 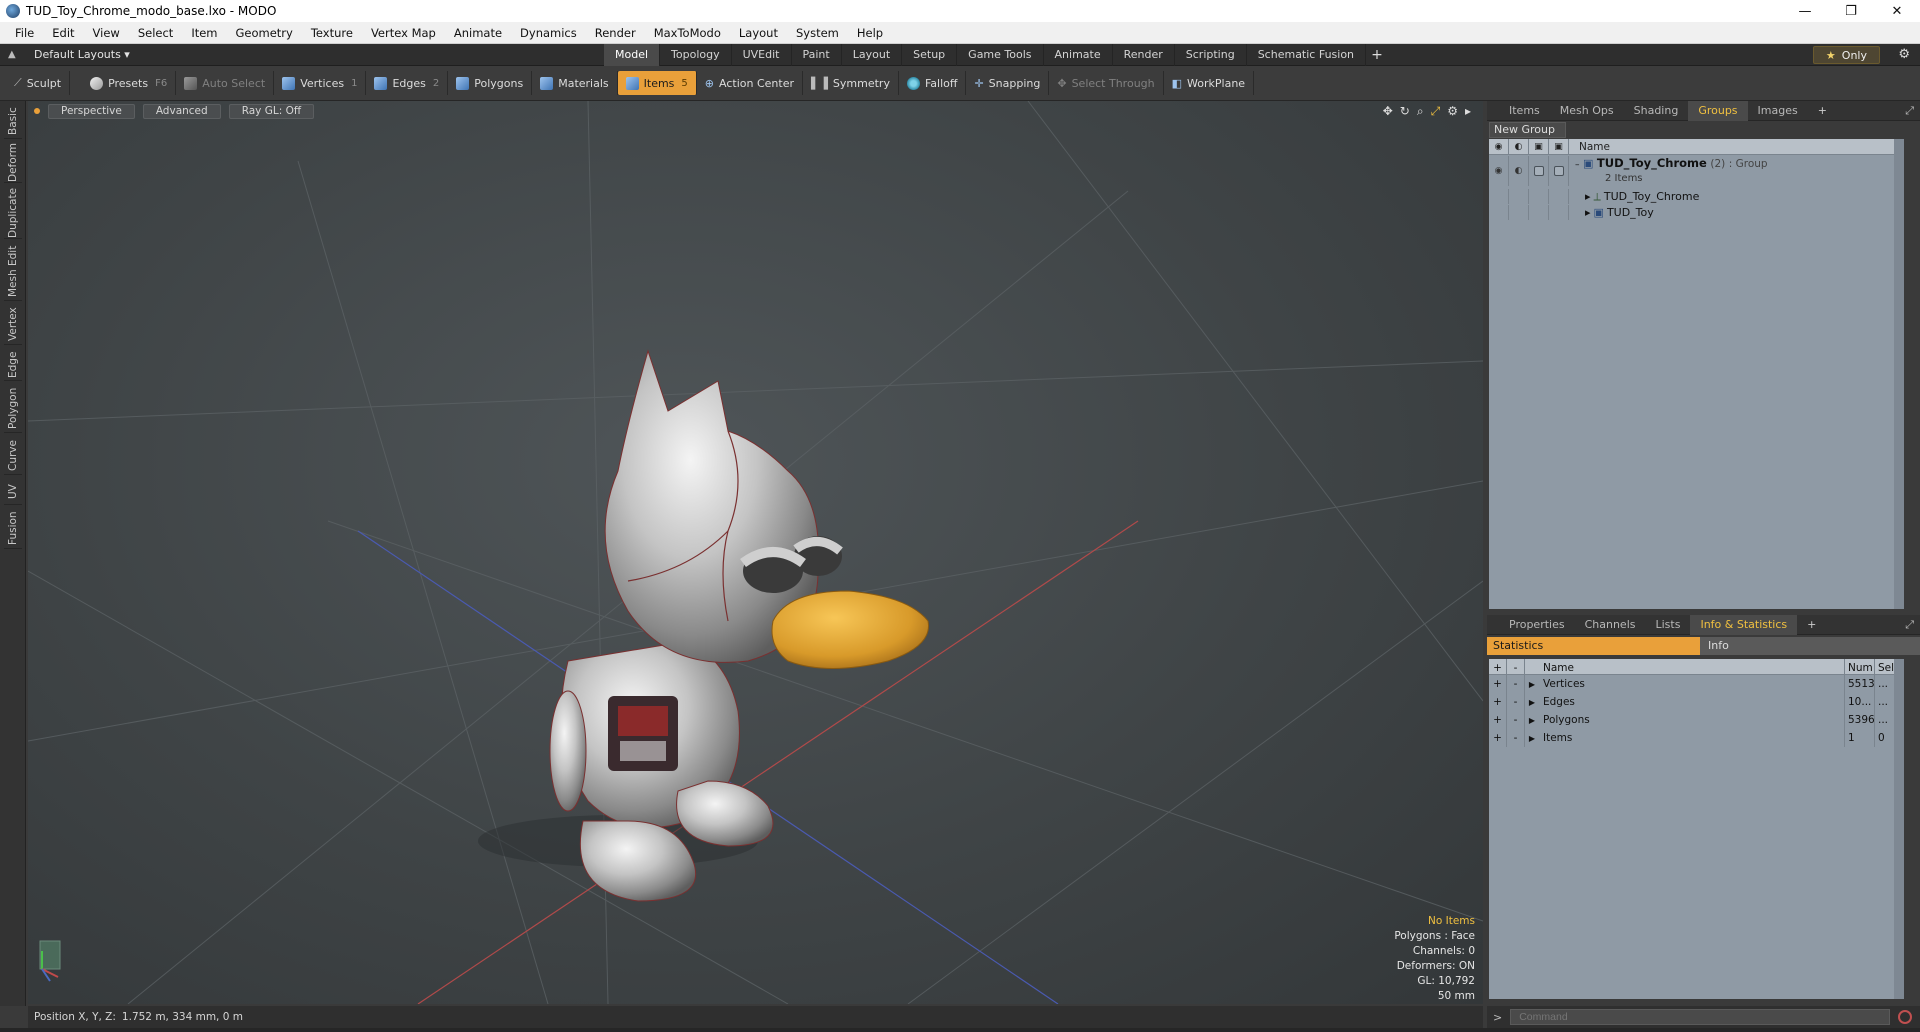 I want to click on workplane-button: ◧ WorkPlane, so click(x=1209, y=83).